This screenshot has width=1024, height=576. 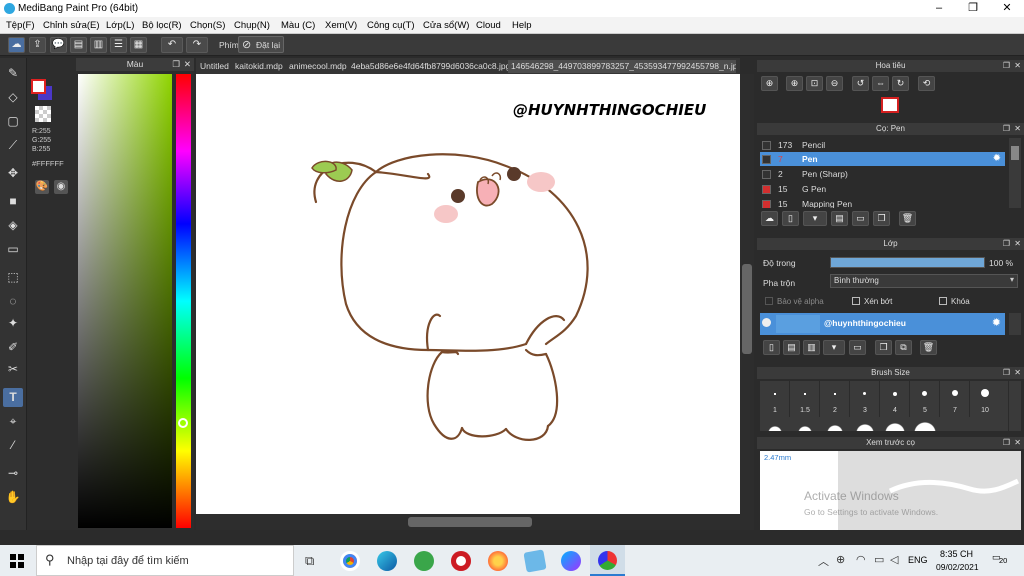 I want to click on move-tool-icon: ✥, so click(x=13, y=173).